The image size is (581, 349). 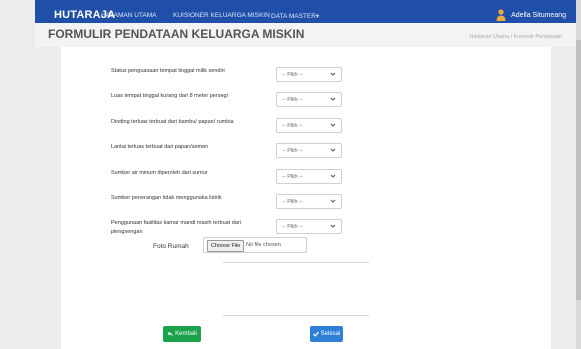 I want to click on finish-button: Selesai, so click(x=326, y=334).